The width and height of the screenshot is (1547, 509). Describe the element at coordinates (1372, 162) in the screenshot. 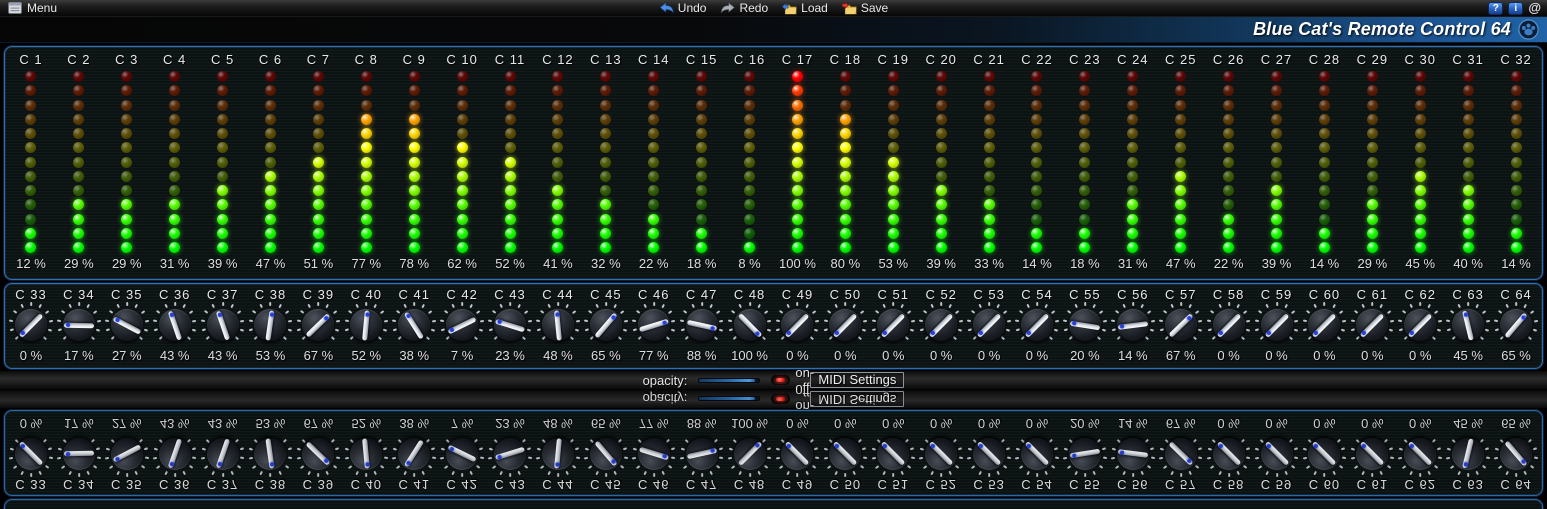

I see `led-meter-channel: C 29 29 %` at that location.